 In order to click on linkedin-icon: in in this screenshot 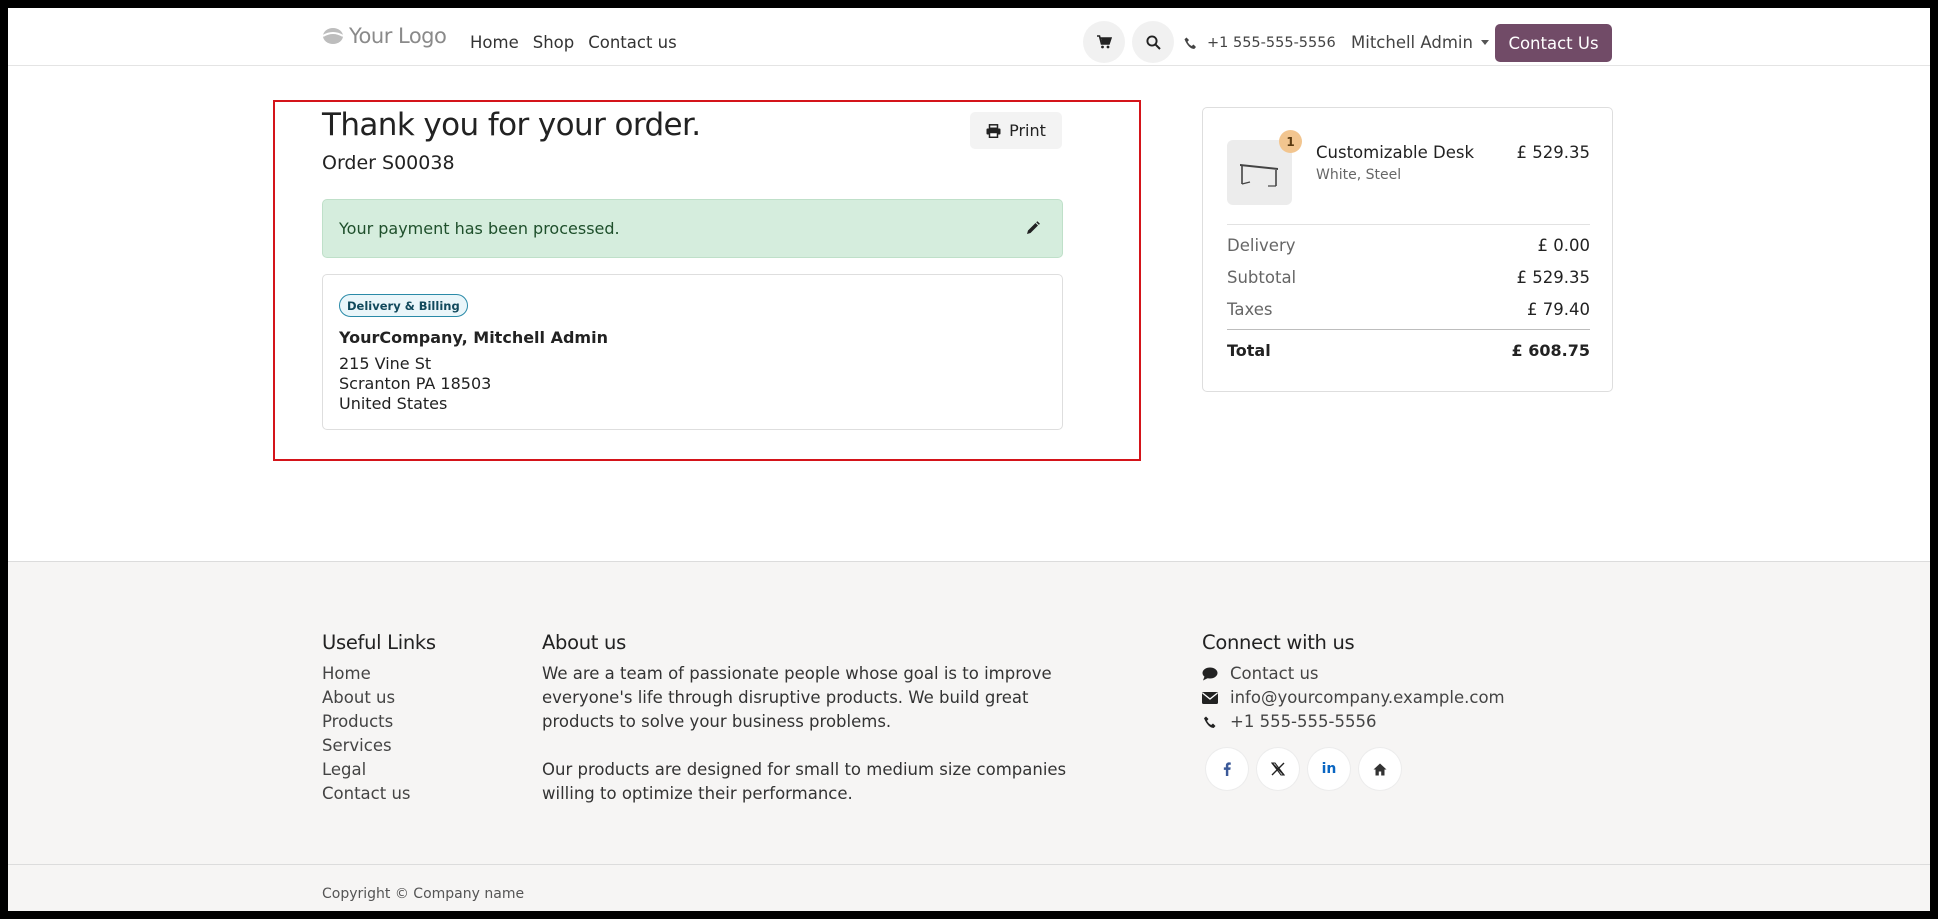, I will do `click(1329, 769)`.